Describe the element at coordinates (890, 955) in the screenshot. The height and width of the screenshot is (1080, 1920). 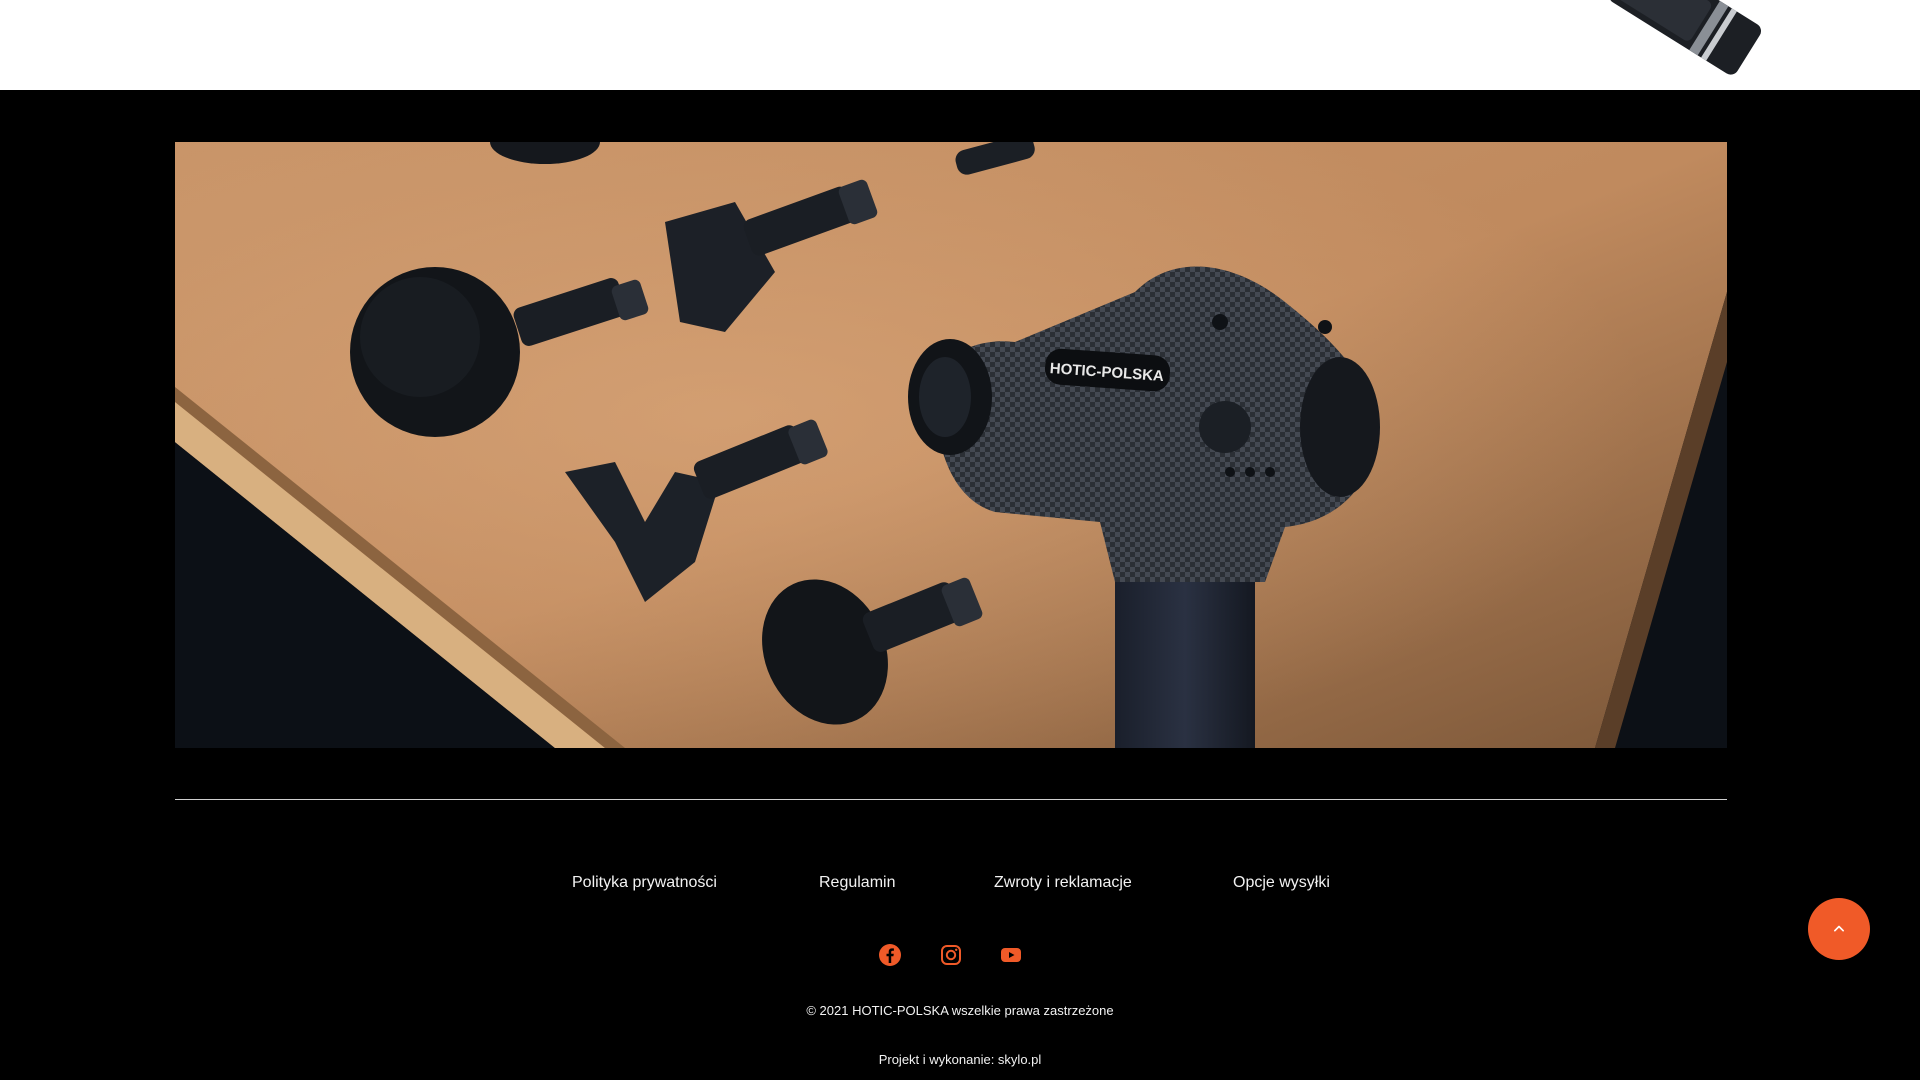
I see `facebook-icon` at that location.